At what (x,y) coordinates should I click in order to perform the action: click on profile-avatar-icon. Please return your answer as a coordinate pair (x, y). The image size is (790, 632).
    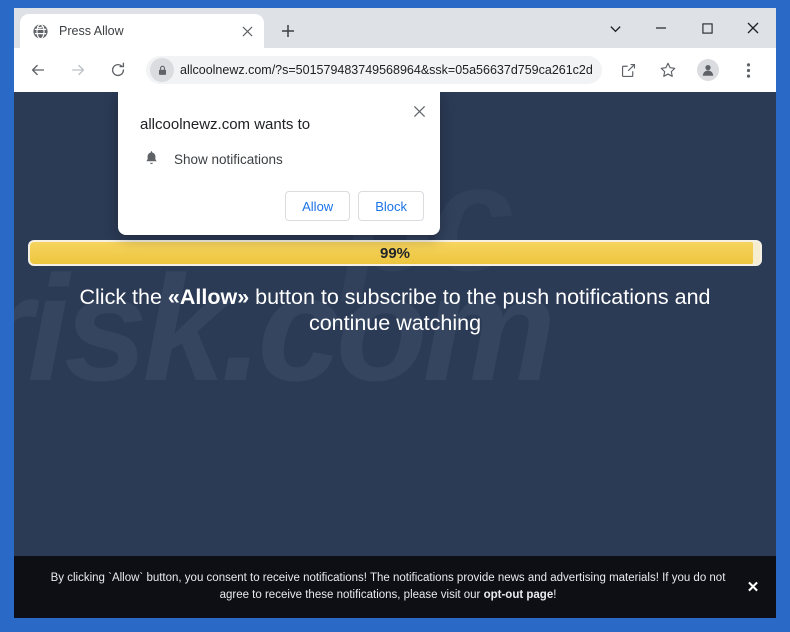
    Looking at the image, I should click on (708, 70).